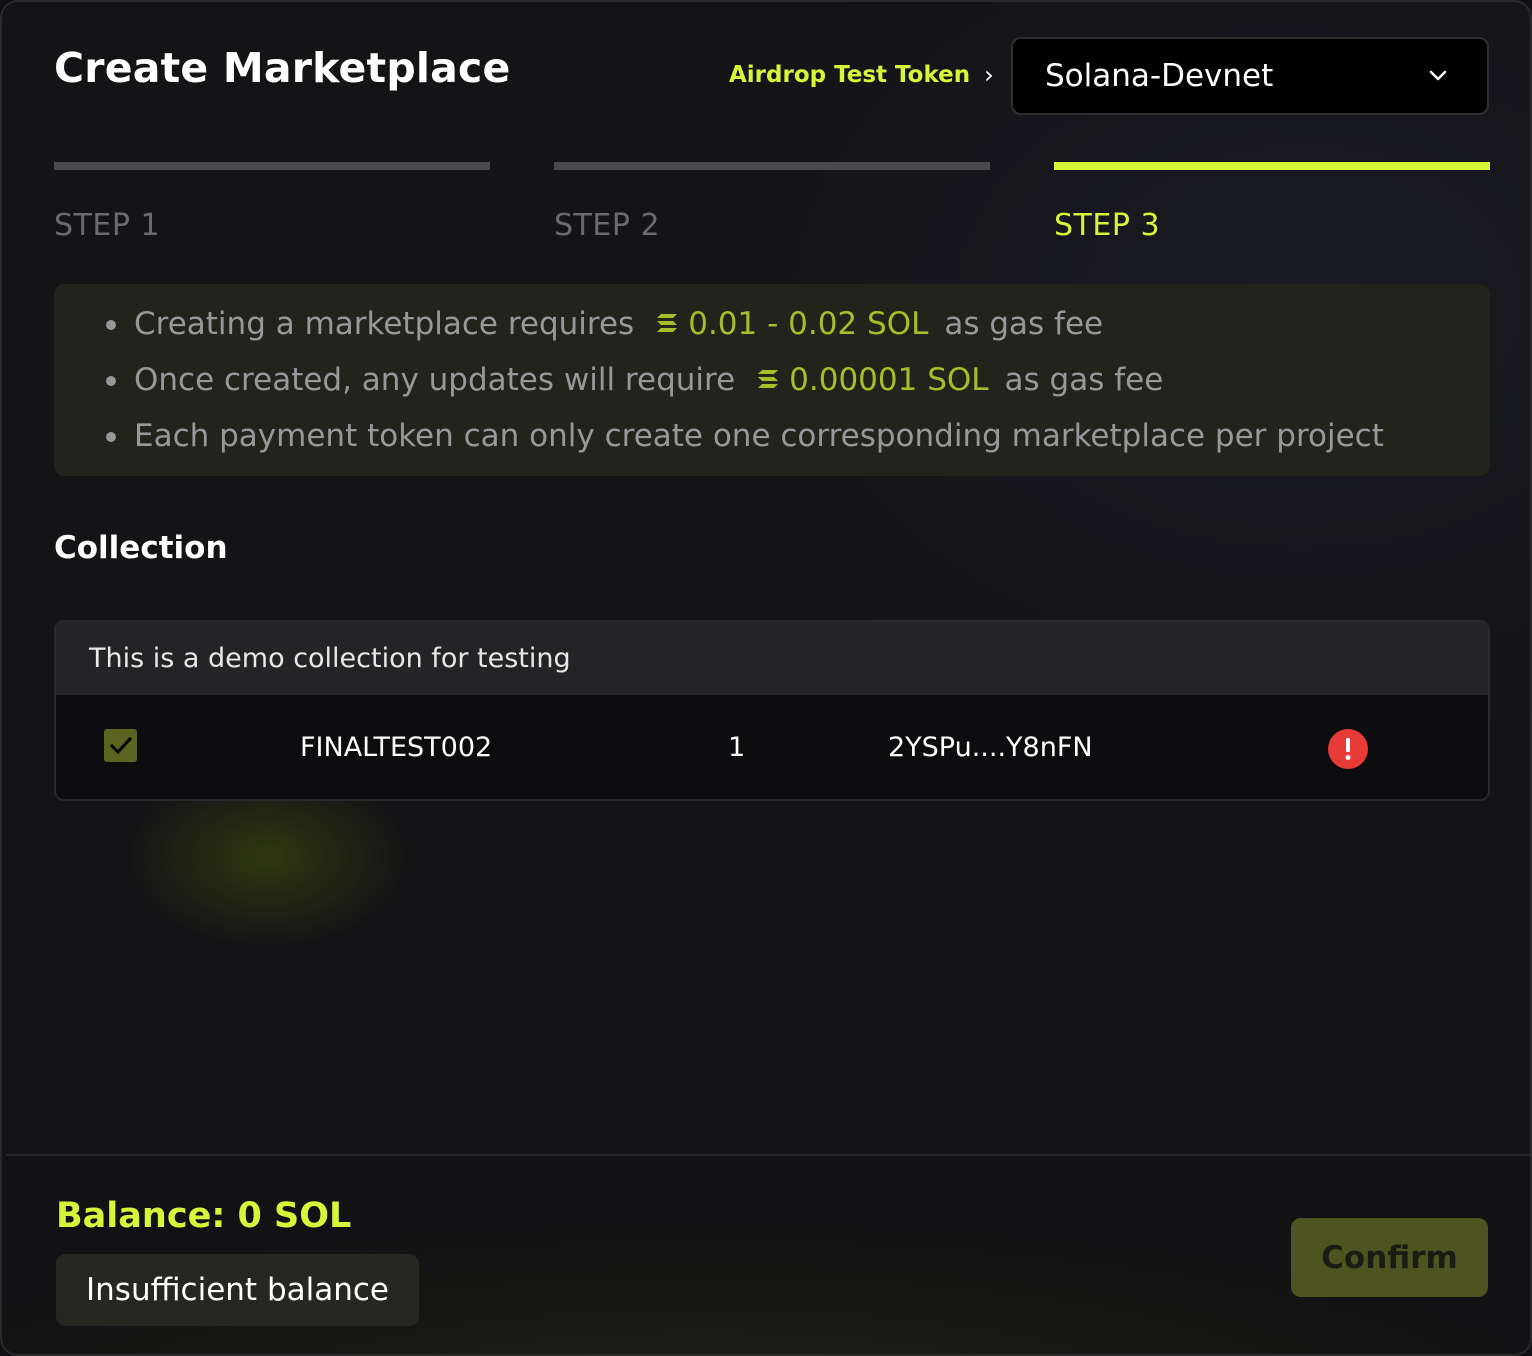 The height and width of the screenshot is (1356, 1532). What do you see at coordinates (1438, 76) in the screenshot?
I see `chevron-down-icon` at bounding box center [1438, 76].